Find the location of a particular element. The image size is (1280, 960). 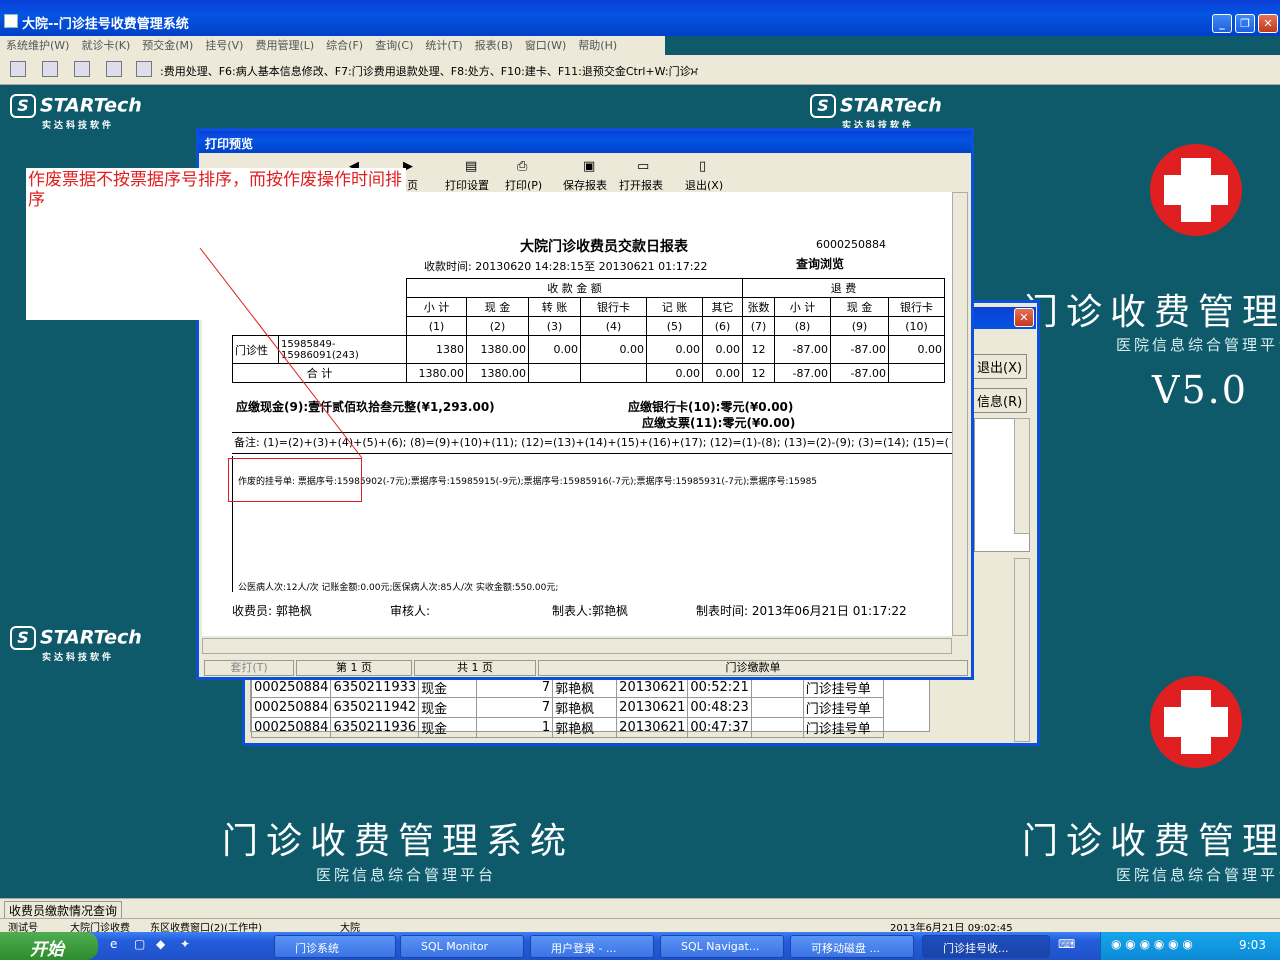

row-value: -87.00 is located at coordinates (802, 349).